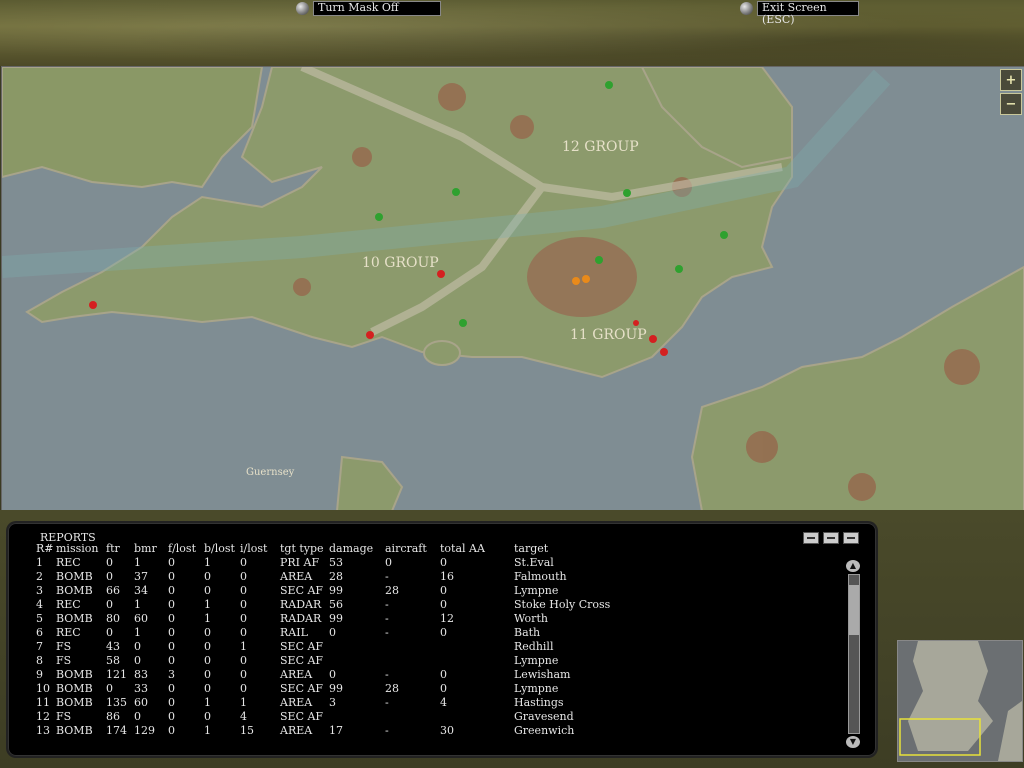  What do you see at coordinates (400, 263) in the screenshot?
I see `group-10-label: 10 GROUP` at bounding box center [400, 263].